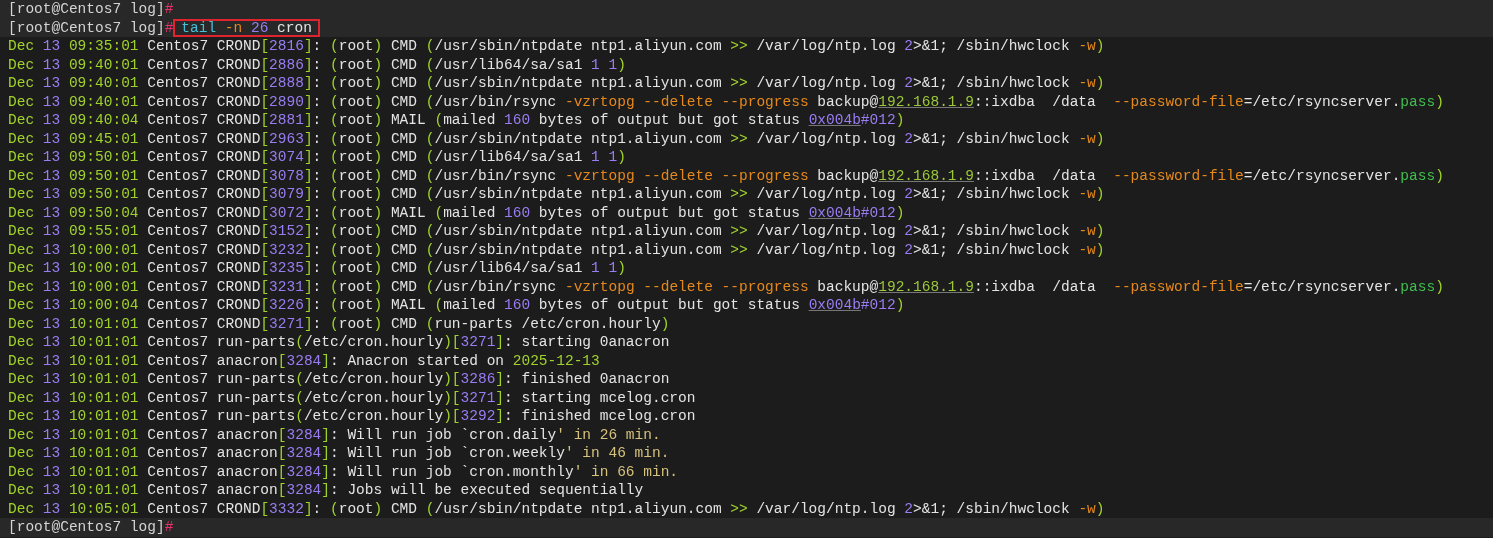  I want to click on log-line: Dec 13 10:01:01 Centos7 anacron[3284]: Will run job `cron.weekly' in 46 min., so click(339, 453).